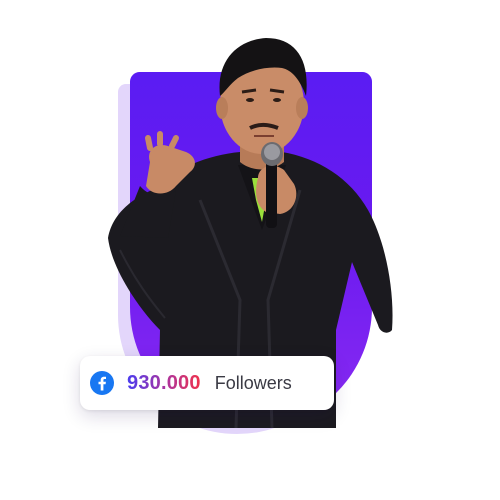 This screenshot has width=500, height=500. What do you see at coordinates (253, 382) in the screenshot?
I see `followers-label: Followers` at bounding box center [253, 382].